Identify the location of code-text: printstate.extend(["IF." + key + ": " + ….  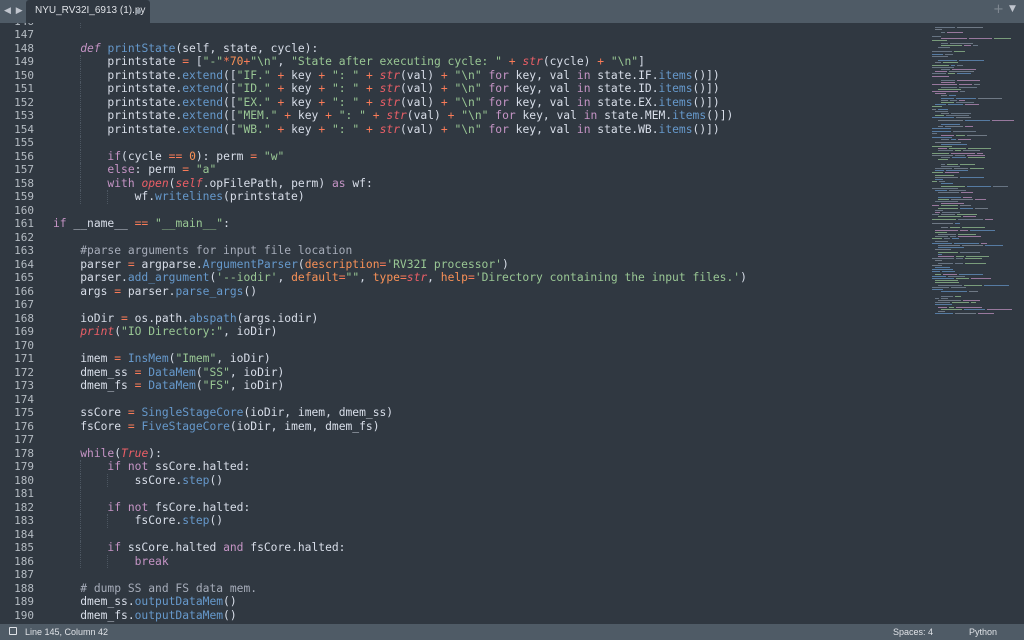
(386, 76).